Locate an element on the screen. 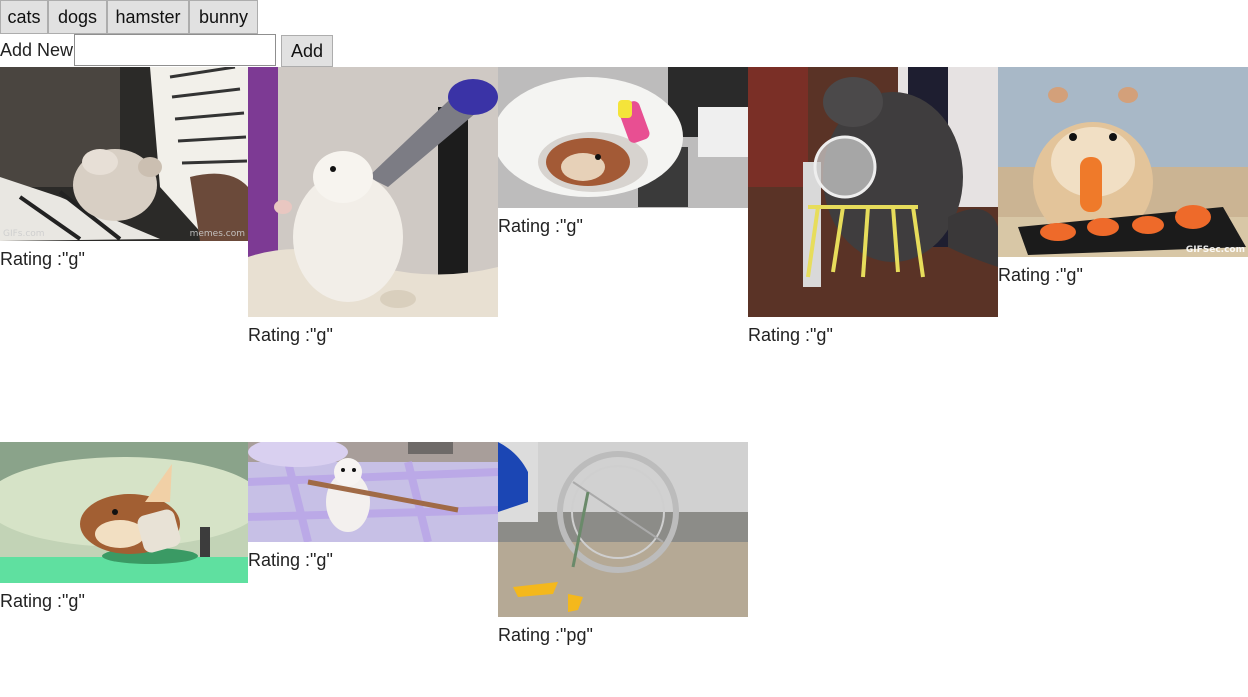  gif-rating: Rating :"pg" is located at coordinates (545, 635).